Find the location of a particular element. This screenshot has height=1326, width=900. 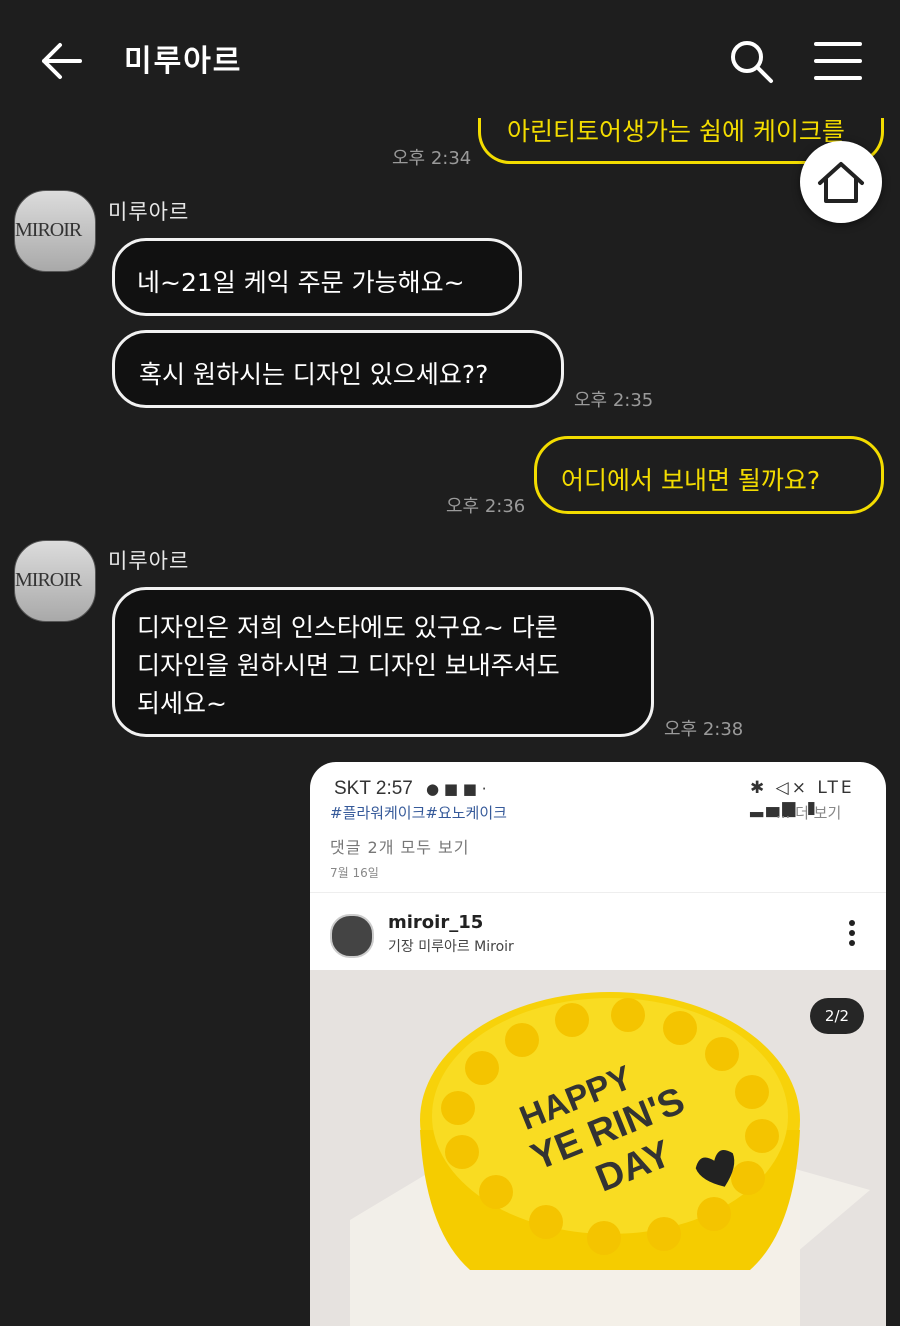

message-bubble-received: 네~21일 케익 주문 가능해요~ is located at coordinates (317, 277).